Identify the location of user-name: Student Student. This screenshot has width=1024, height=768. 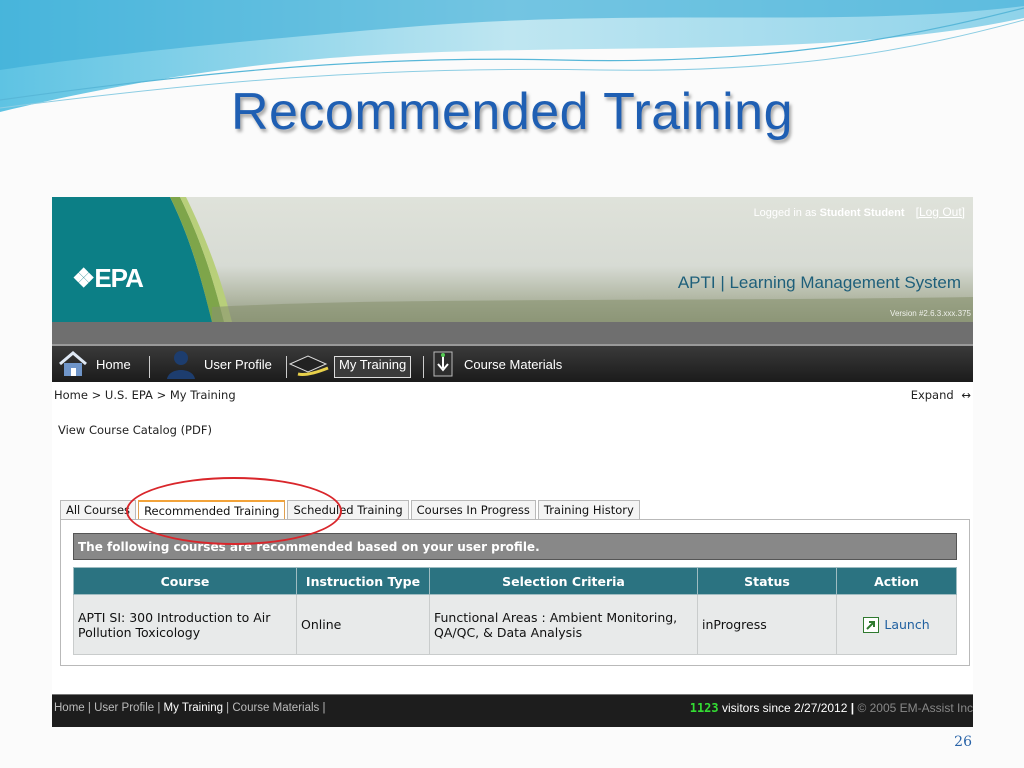
(862, 213).